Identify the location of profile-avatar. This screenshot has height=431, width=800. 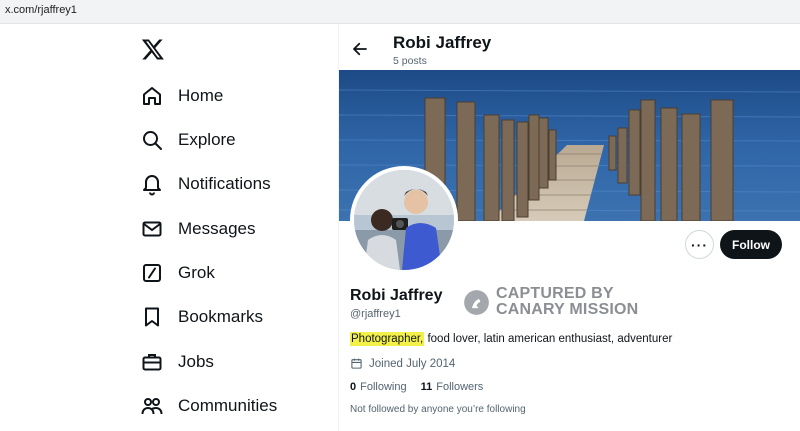
(404, 220).